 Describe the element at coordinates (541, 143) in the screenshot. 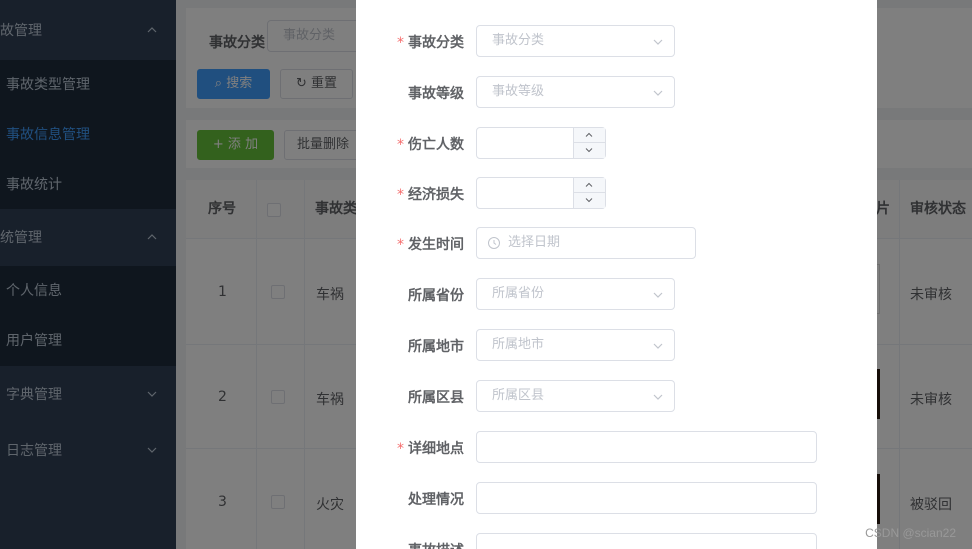

I see `casualties-number-input` at that location.